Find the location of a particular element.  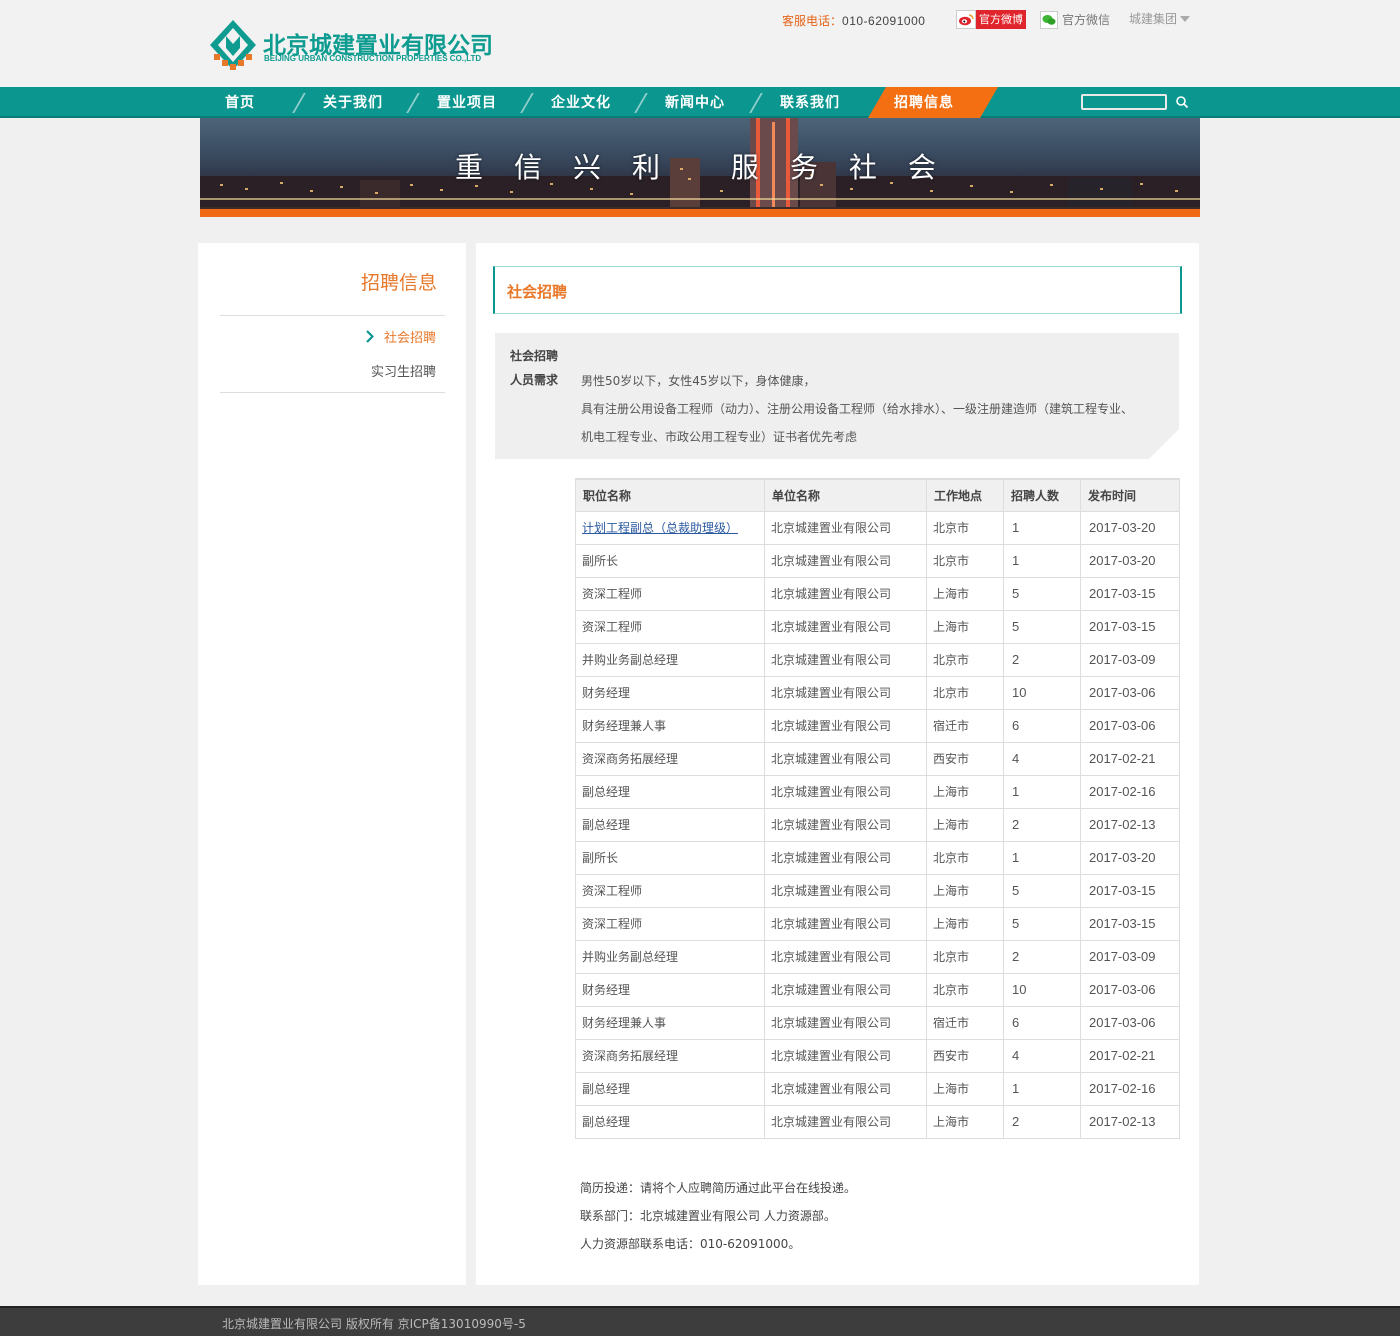

contact-line: 联系部门：北京城建置业有限公司 人力资源部。 is located at coordinates (708, 1216).